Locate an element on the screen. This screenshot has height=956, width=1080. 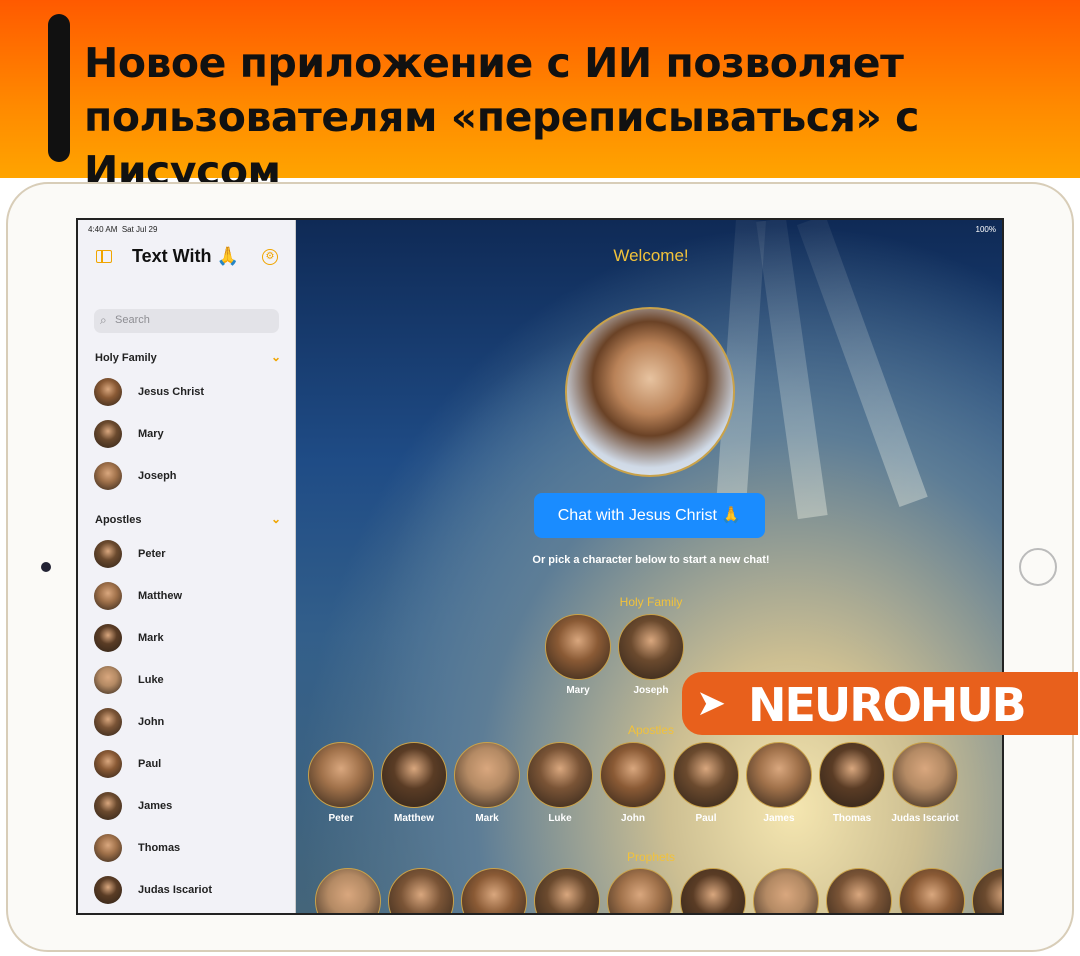
sidebar-item: James is located at coordinates (189, 807).